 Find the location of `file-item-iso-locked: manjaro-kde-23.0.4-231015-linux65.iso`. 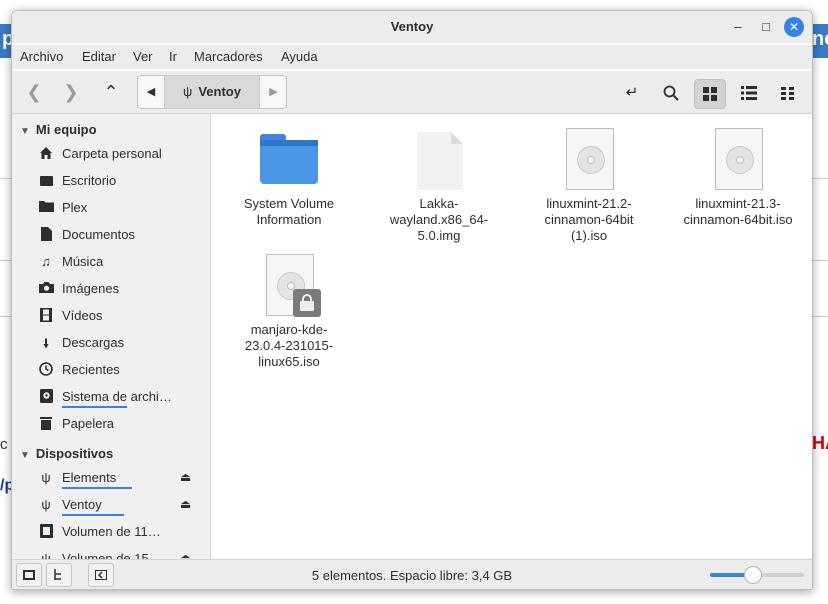

file-item-iso-locked: manjaro-kde-23.0.4-231015-linux65.iso is located at coordinates (289, 310).